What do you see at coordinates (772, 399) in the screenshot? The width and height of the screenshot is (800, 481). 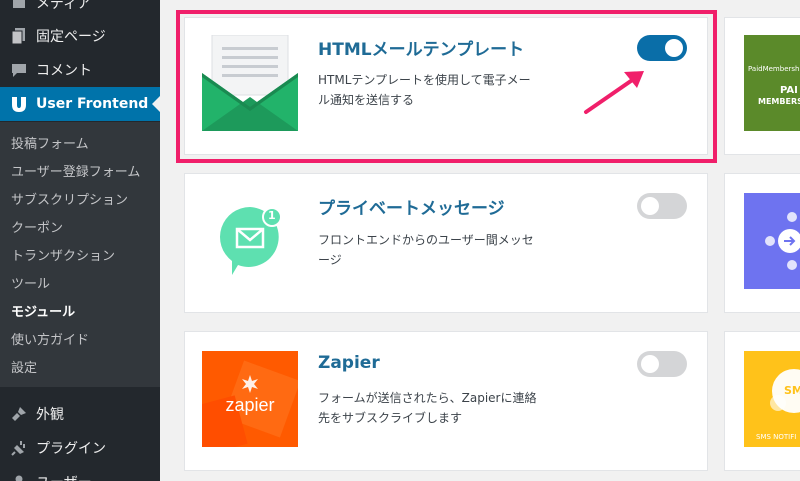 I see `sms-notification-logo: SMS SMS NOTIFI` at bounding box center [772, 399].